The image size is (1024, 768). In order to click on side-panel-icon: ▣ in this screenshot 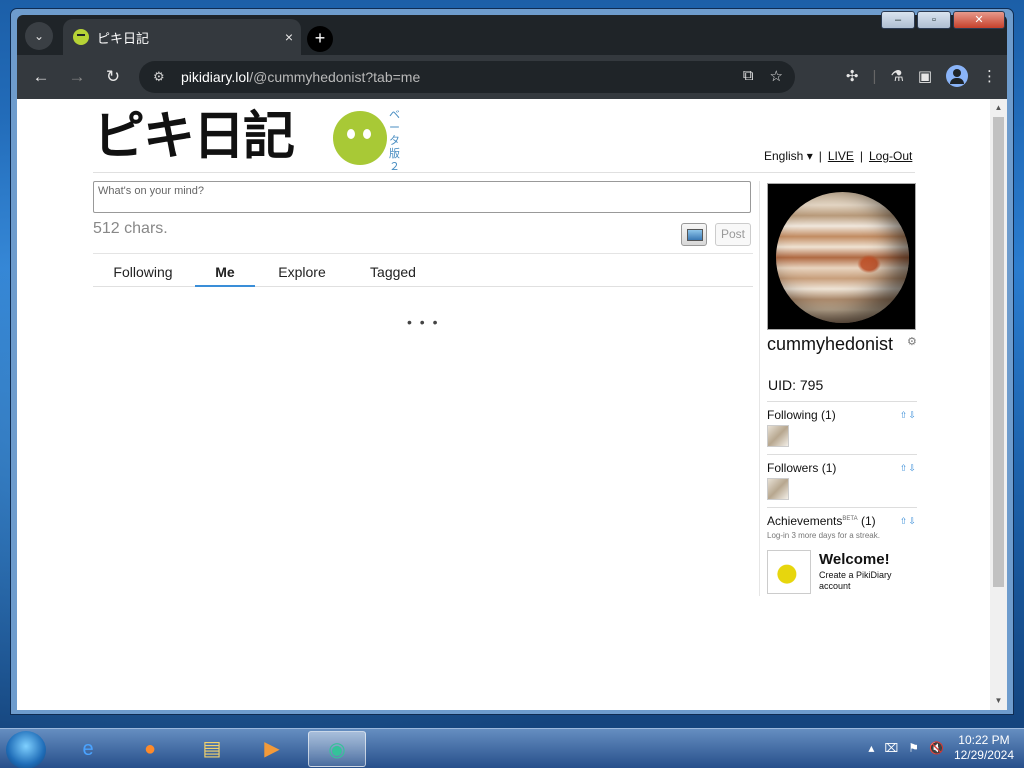, I will do `click(925, 76)`.